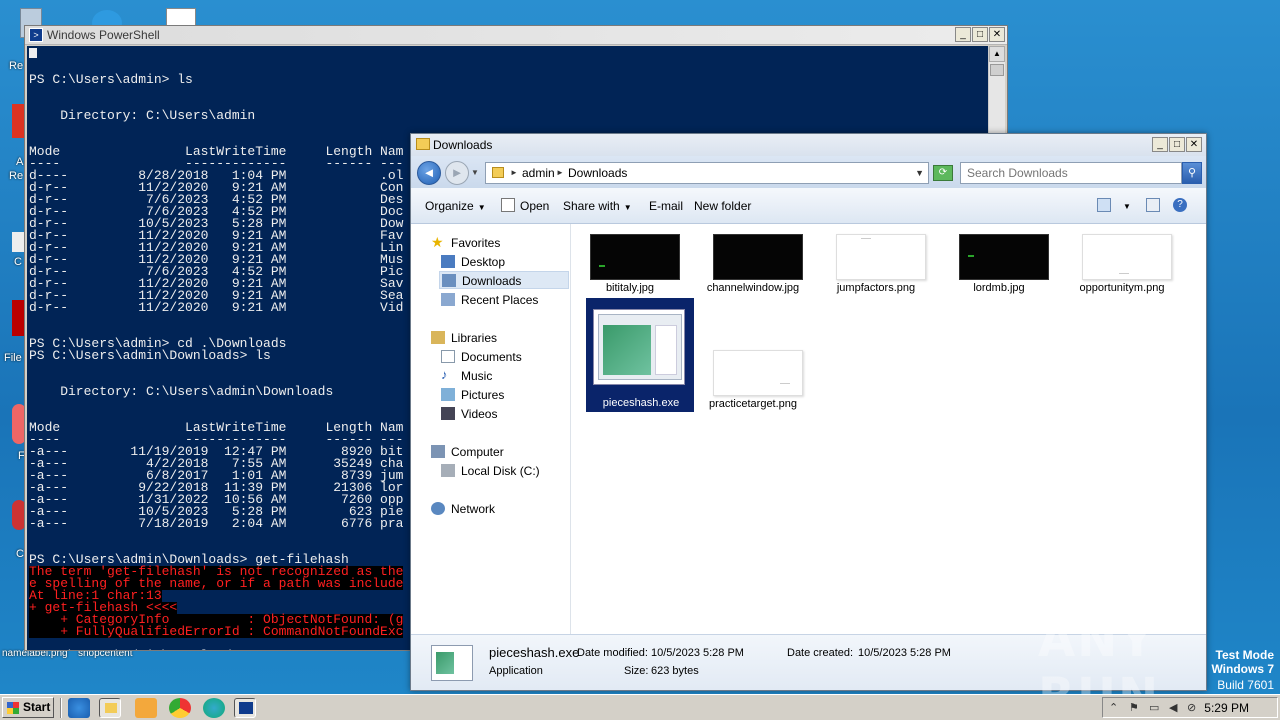 The image size is (1280, 720). What do you see at coordinates (697, 653) in the screenshot?
I see `details-modified-value: 10/5/2023 5:28 PM` at bounding box center [697, 653].